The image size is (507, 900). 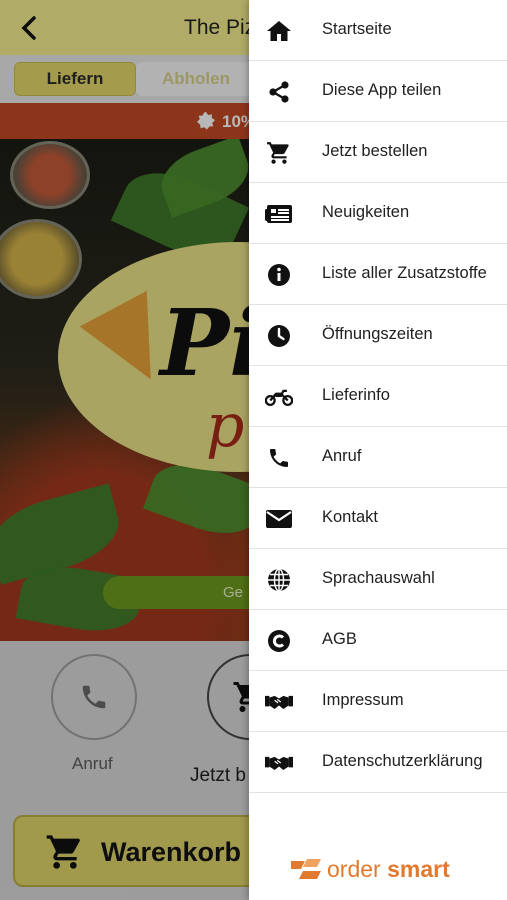 What do you see at coordinates (279, 641) in the screenshot?
I see `copyright-icon` at bounding box center [279, 641].